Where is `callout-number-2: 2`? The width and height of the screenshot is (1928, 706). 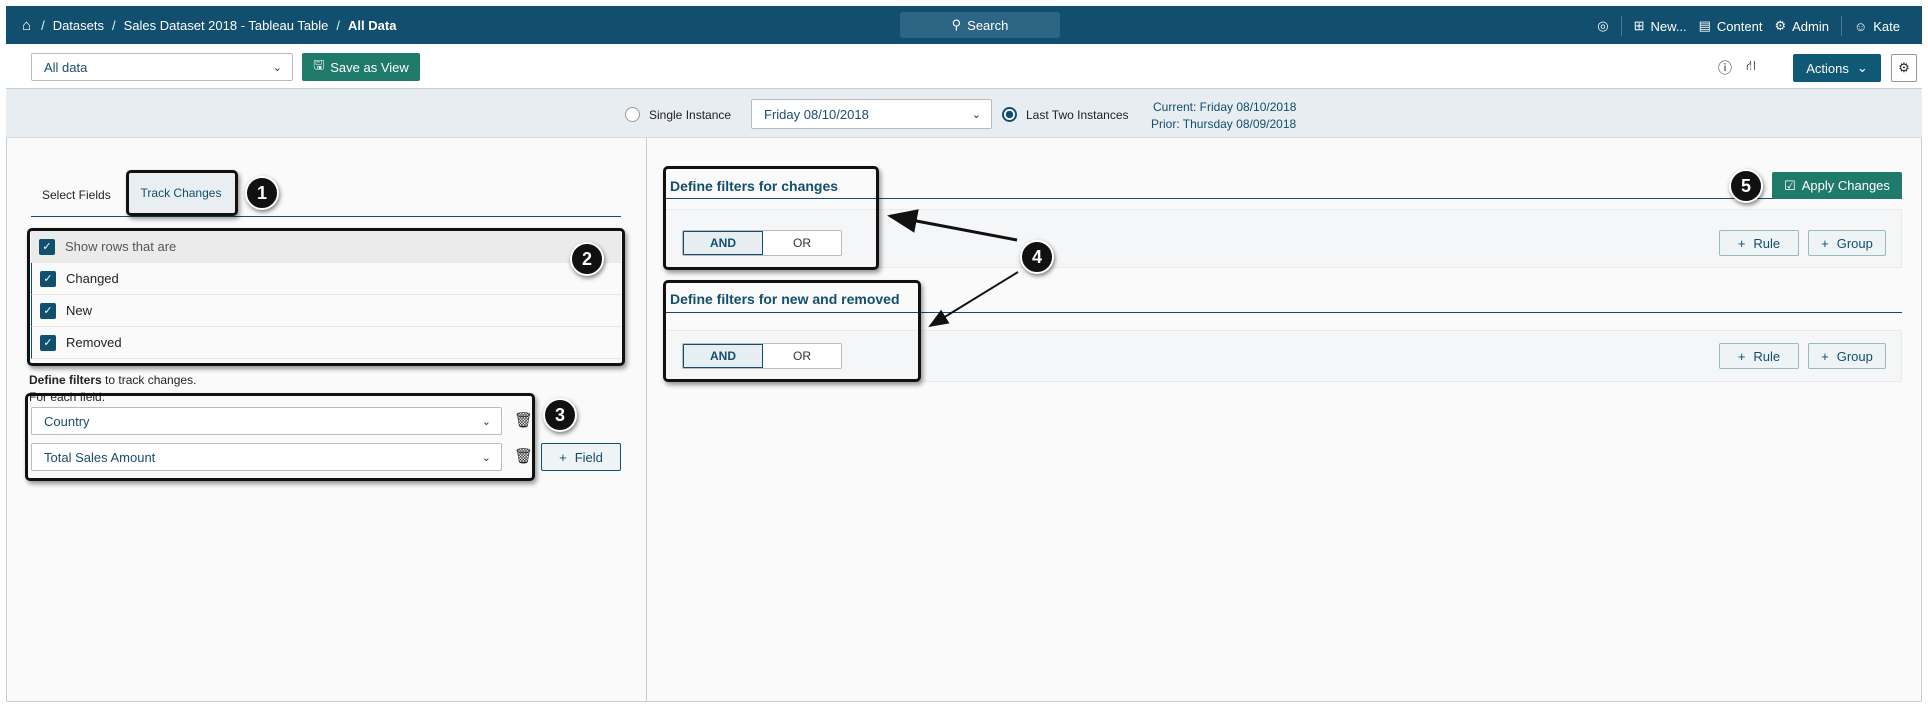 callout-number-2: 2 is located at coordinates (587, 259).